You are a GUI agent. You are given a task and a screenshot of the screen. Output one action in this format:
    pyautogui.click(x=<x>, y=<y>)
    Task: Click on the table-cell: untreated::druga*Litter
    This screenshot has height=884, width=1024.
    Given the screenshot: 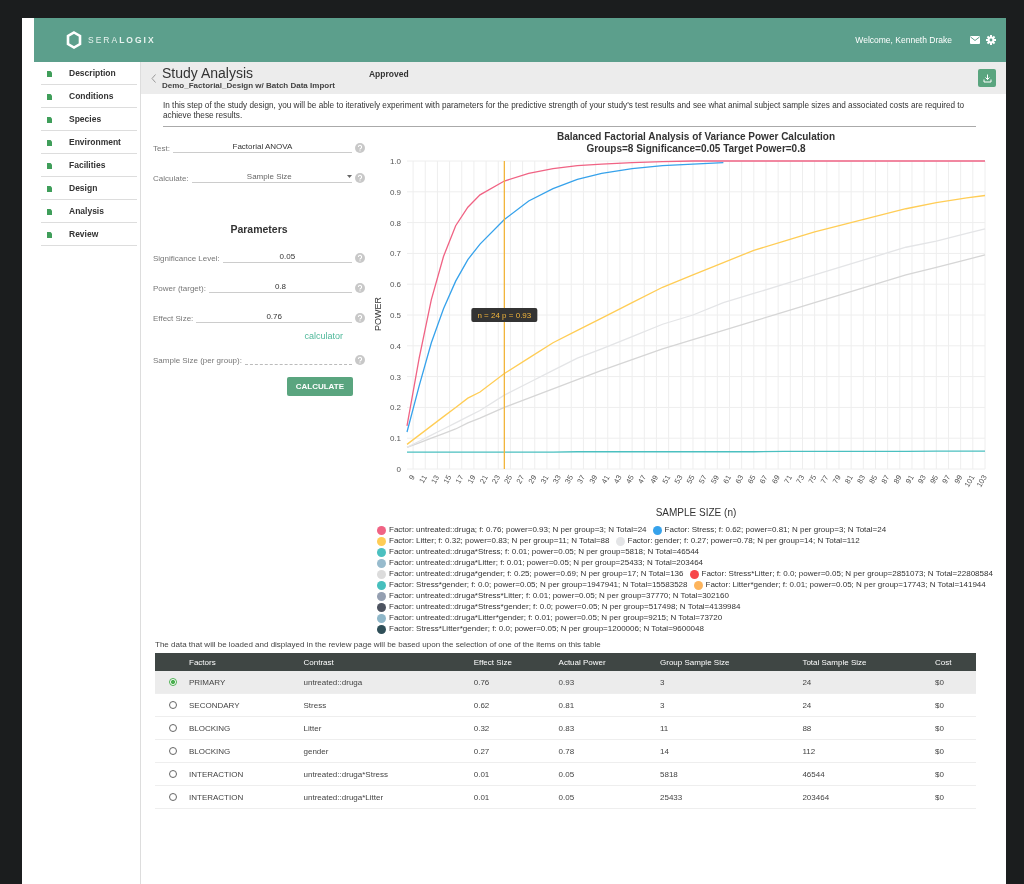 What is the action you would take?
    pyautogui.click(x=384, y=797)
    